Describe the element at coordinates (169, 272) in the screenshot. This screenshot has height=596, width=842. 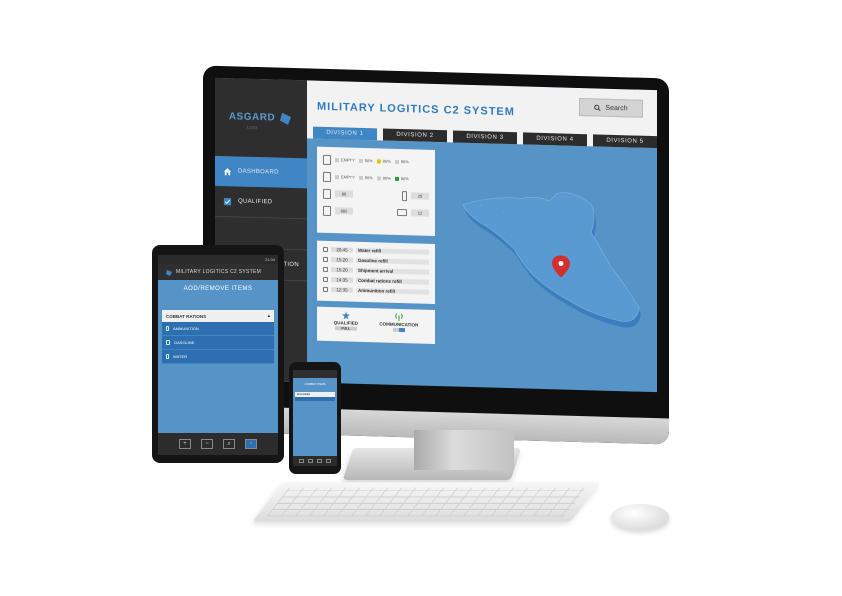
I see `flag-icon` at that location.